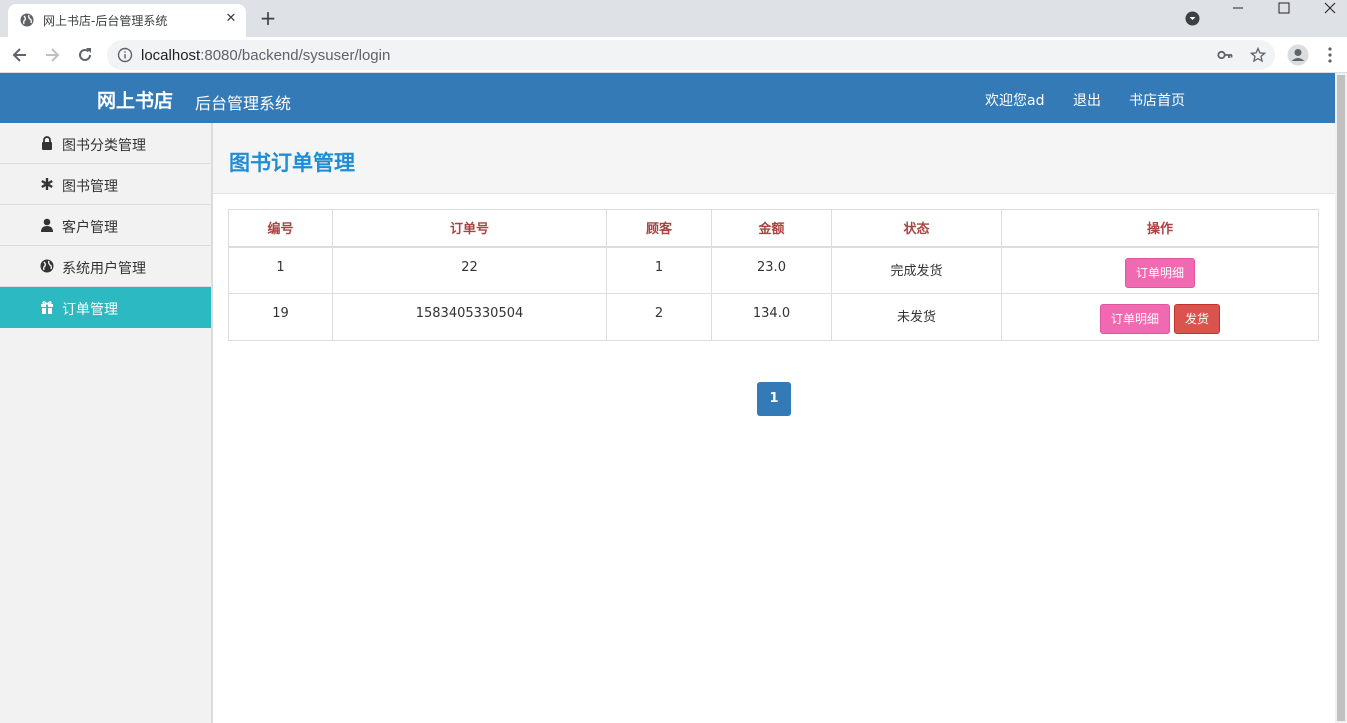 This screenshot has height=723, width=1347. Describe the element at coordinates (774, 158) in the screenshot. I see `page-header: 图书订单管理` at that location.